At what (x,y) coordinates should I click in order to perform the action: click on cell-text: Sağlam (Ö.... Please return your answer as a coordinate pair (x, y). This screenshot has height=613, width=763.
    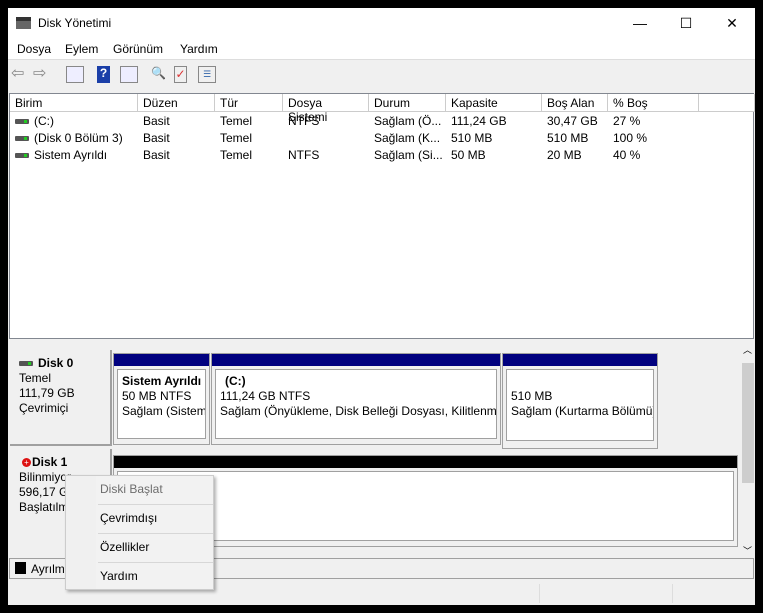
    Looking at the image, I should click on (408, 121).